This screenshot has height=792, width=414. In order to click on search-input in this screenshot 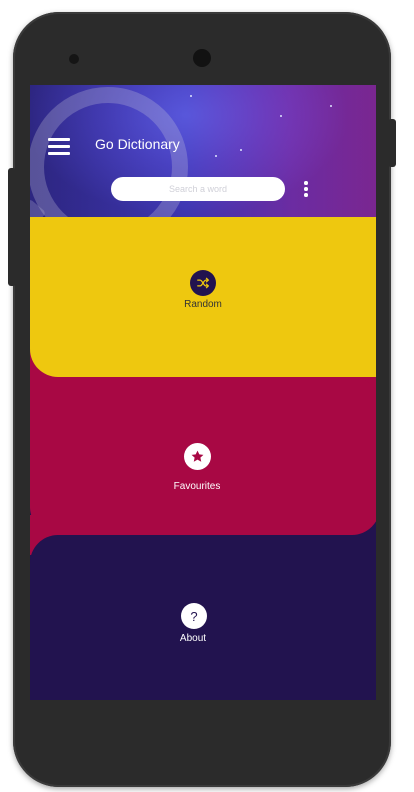, I will do `click(198, 189)`.